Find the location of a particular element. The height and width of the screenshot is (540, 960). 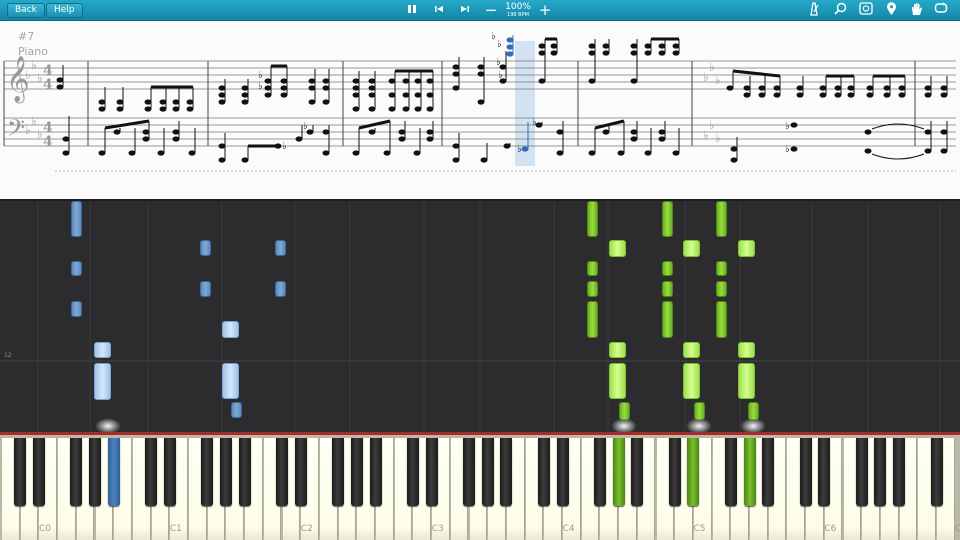

skip-back-icon is located at coordinates (439, 10).